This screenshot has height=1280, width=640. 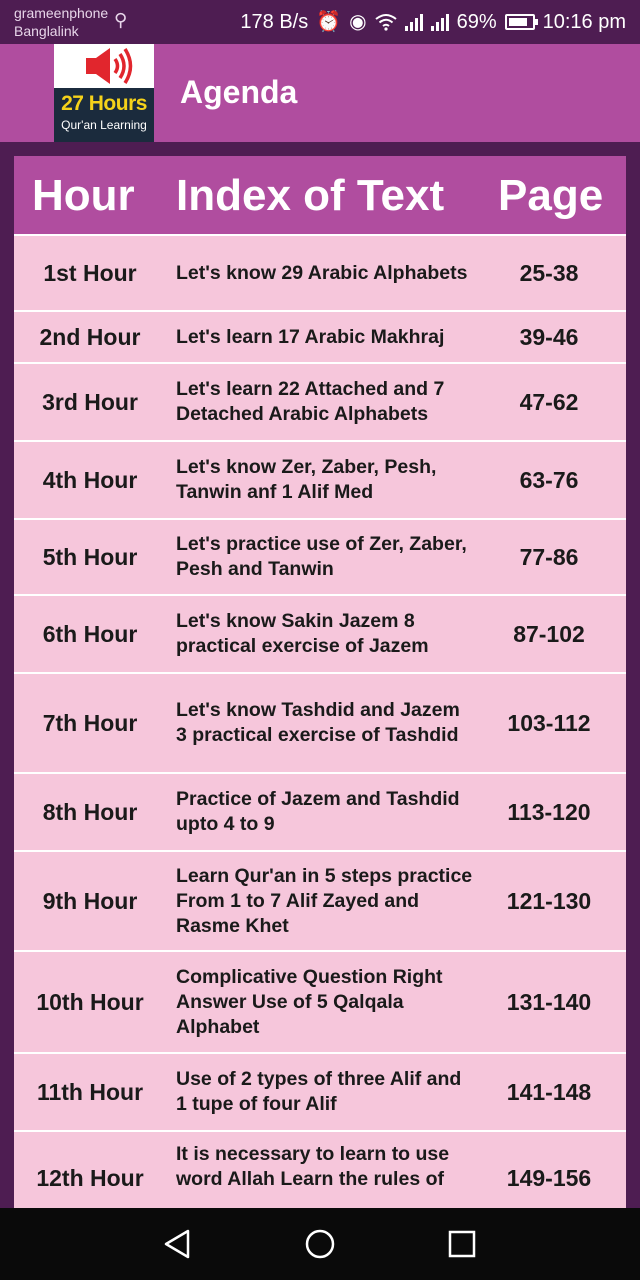 I want to click on battery-icon, so click(x=521, y=22).